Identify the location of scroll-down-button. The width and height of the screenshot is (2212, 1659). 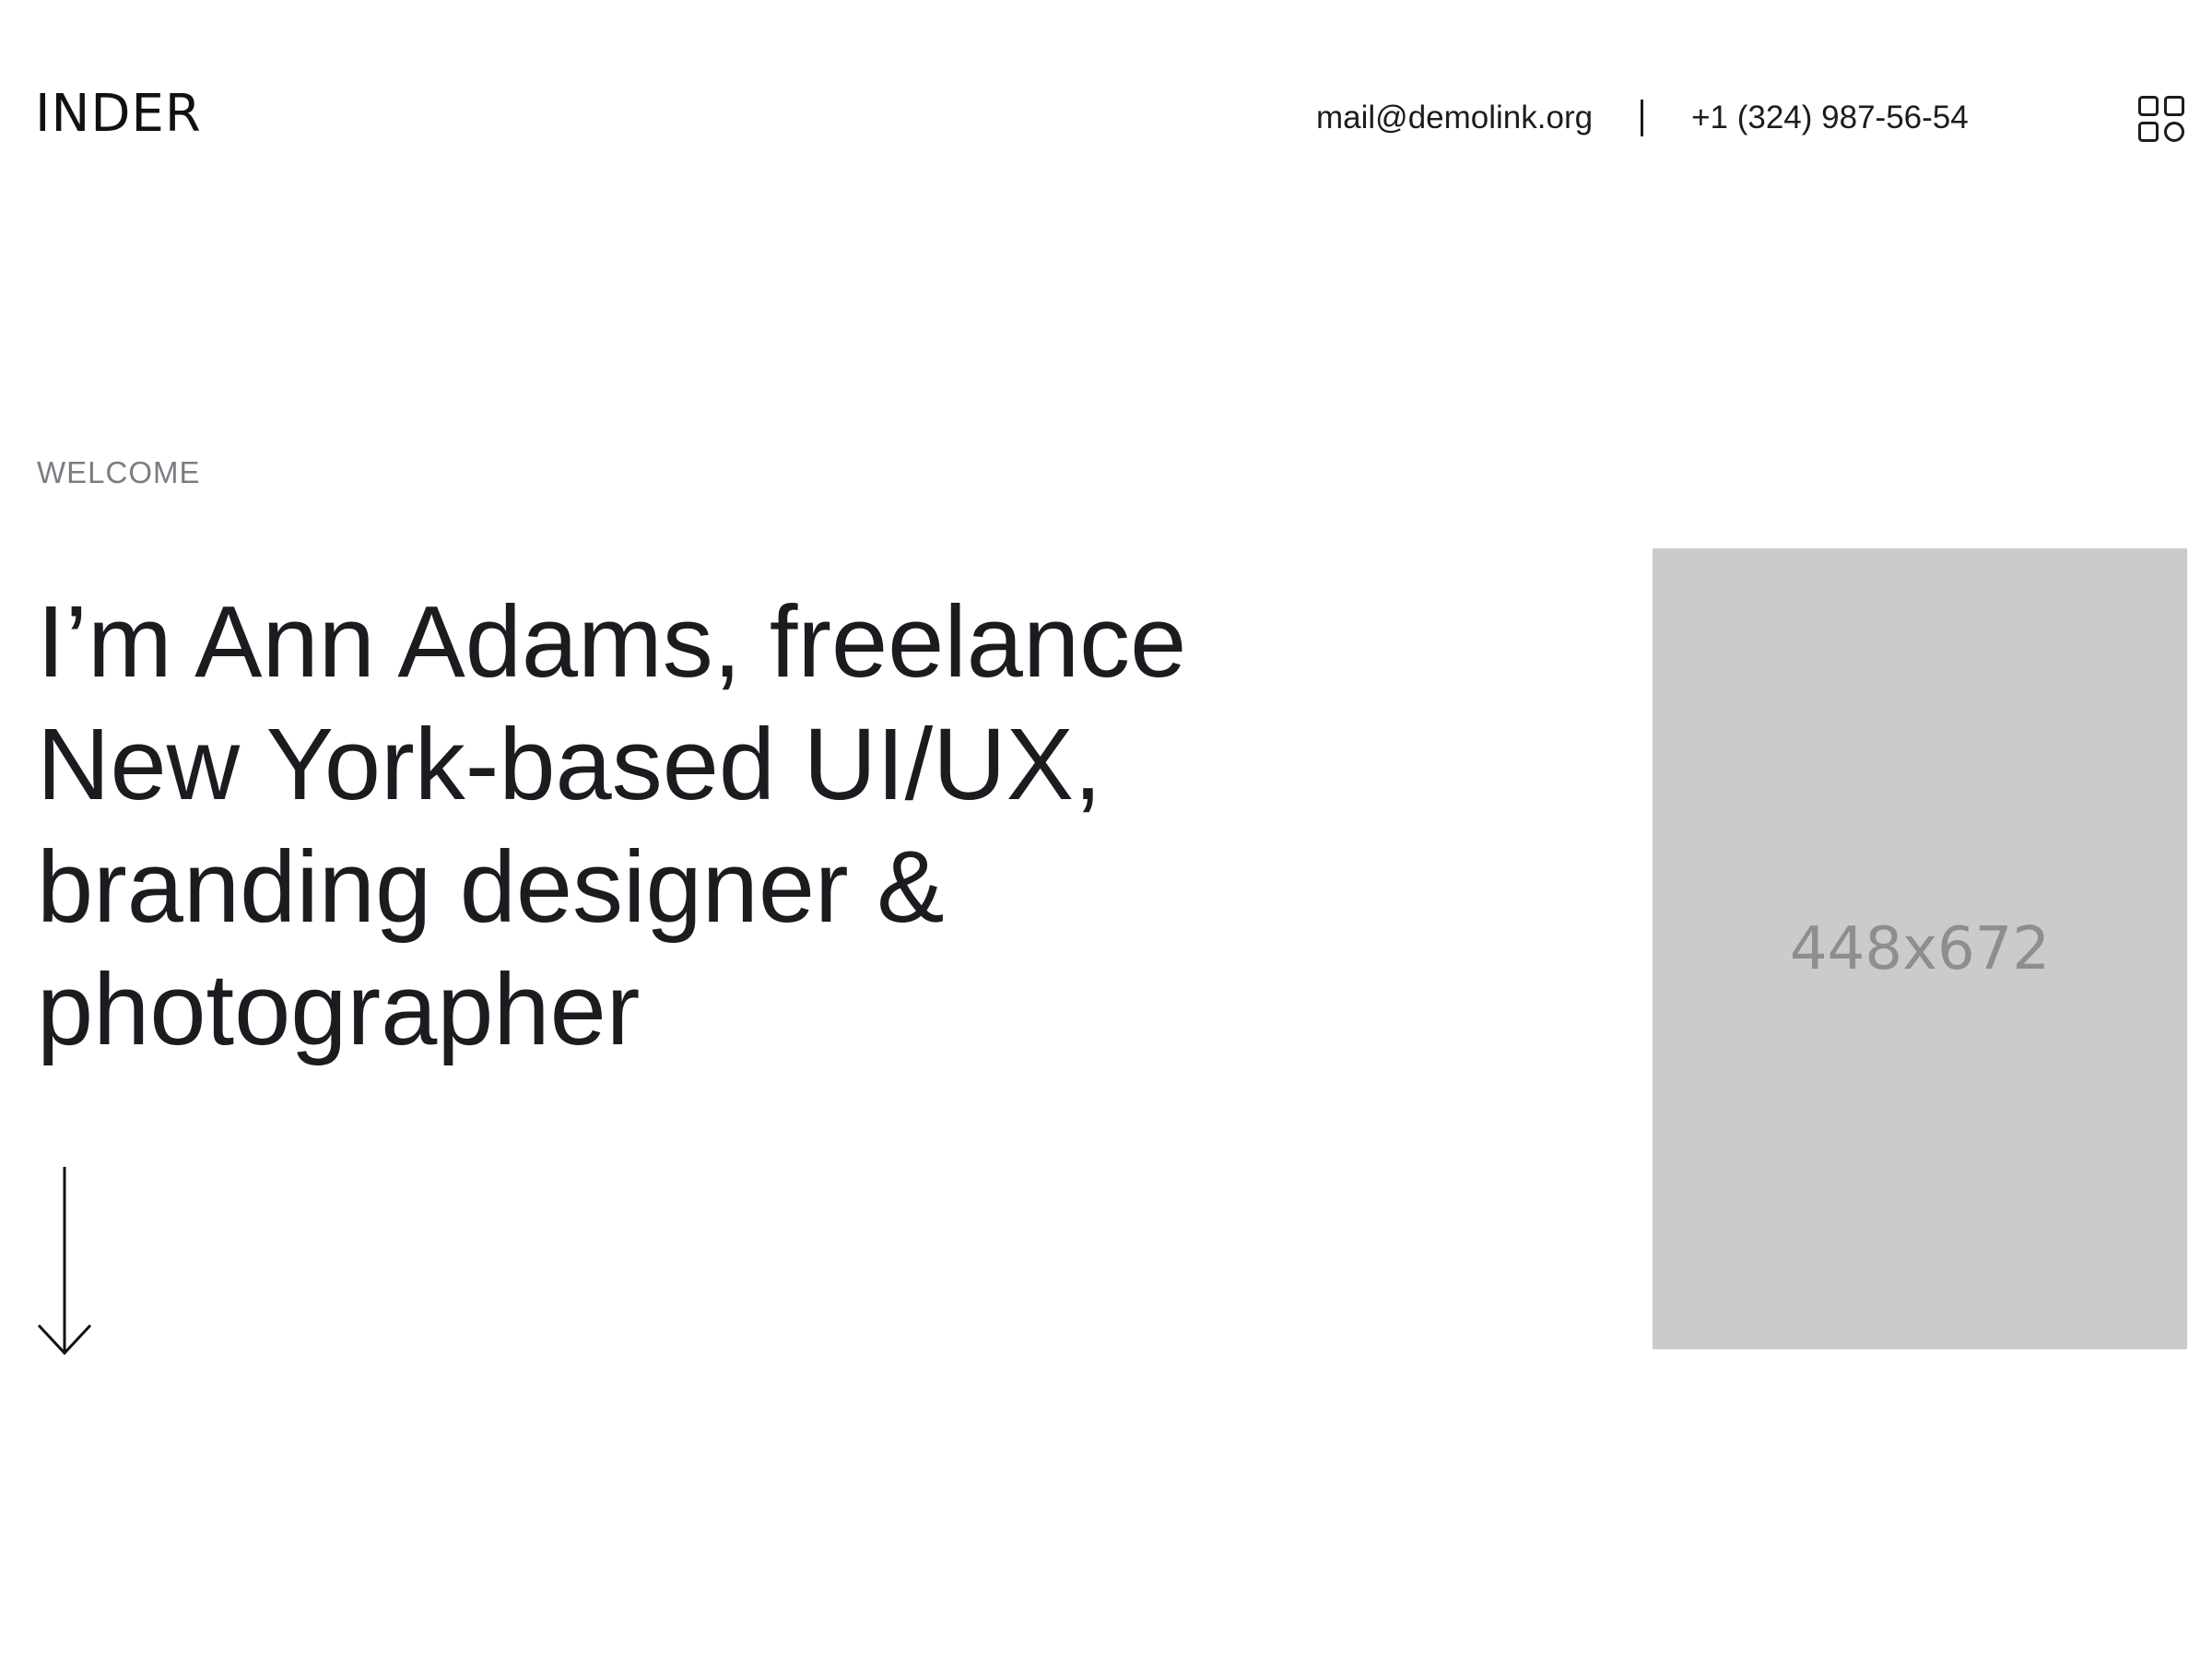
(64, 1262).